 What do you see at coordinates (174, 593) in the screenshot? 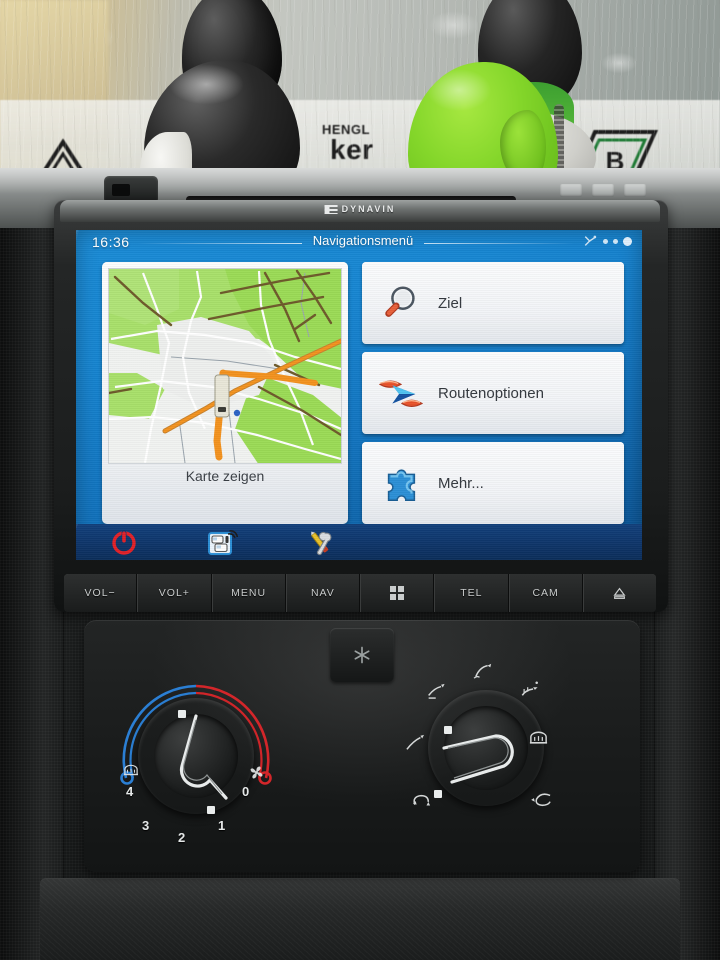
I see `hard-button-vol-up: VOL+` at bounding box center [174, 593].